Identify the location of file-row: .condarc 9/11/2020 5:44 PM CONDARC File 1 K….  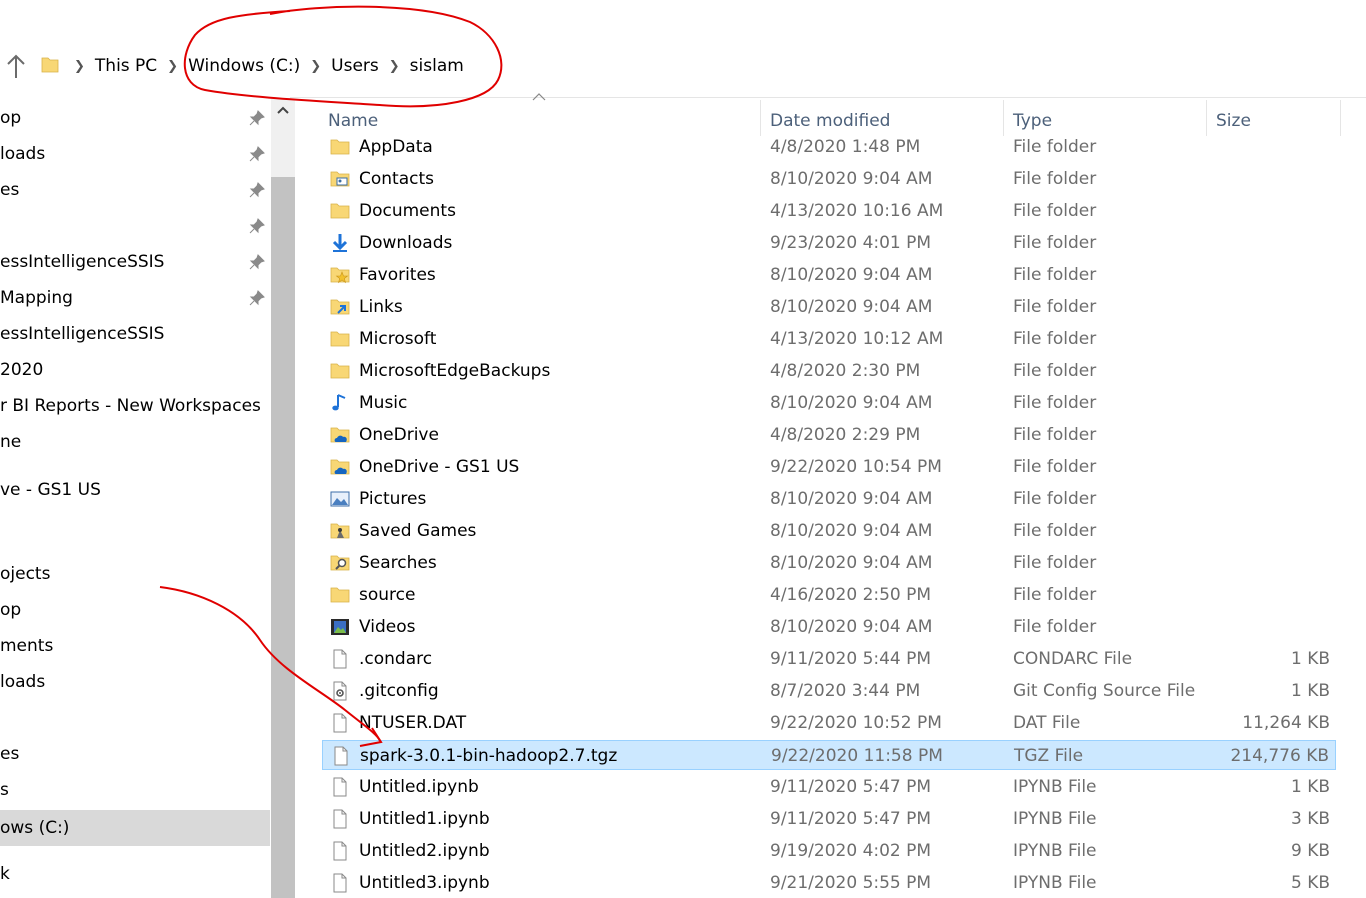
(829, 659).